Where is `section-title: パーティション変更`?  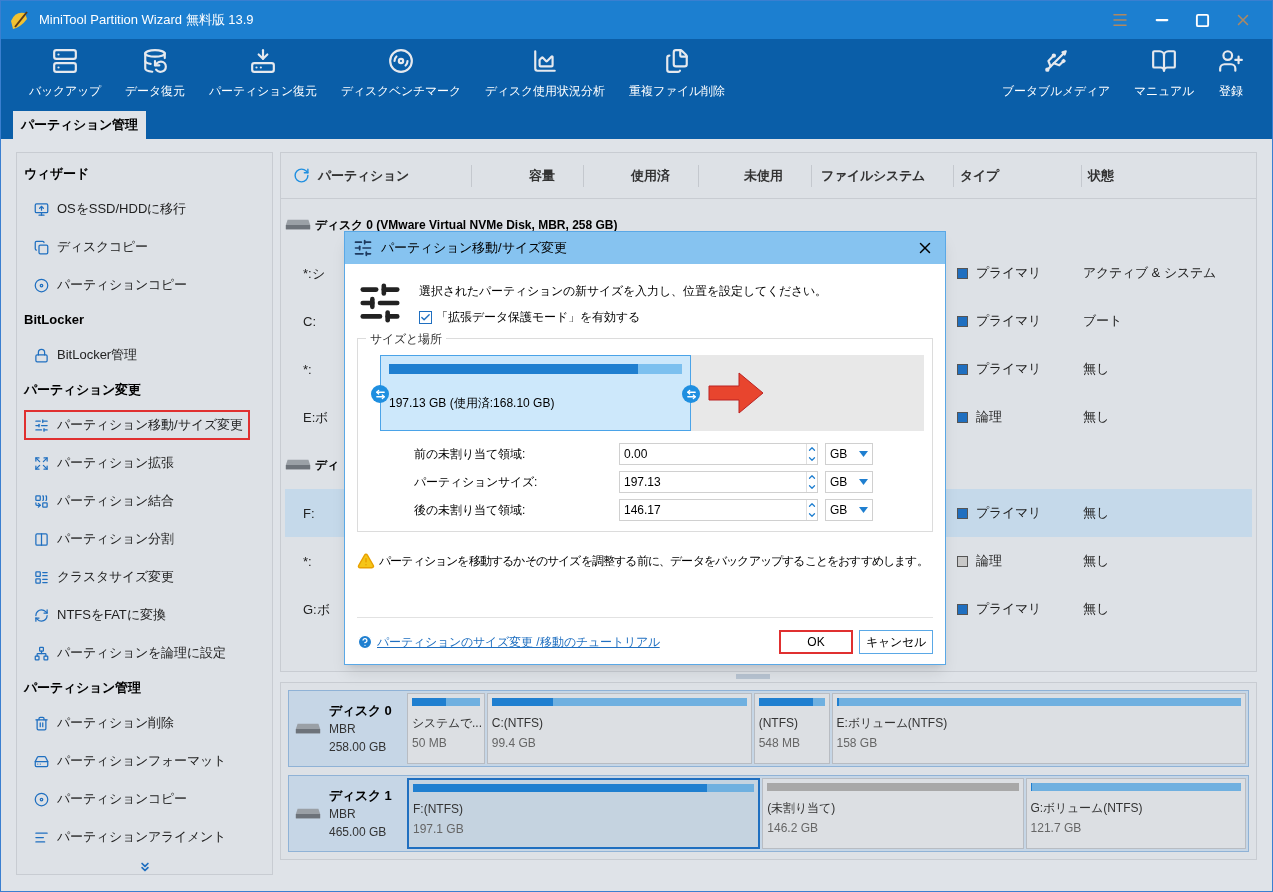
section-title: パーティション変更 is located at coordinates (83, 390).